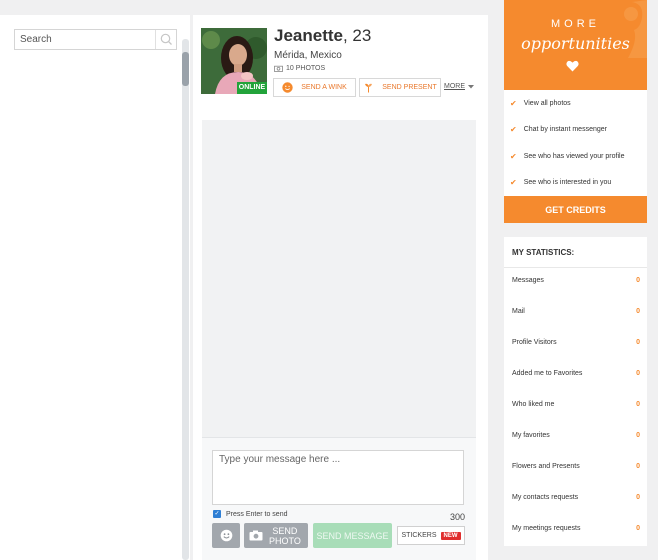 The image size is (658, 560). What do you see at coordinates (531, 435) in the screenshot?
I see `stat-label: My favorites` at bounding box center [531, 435].